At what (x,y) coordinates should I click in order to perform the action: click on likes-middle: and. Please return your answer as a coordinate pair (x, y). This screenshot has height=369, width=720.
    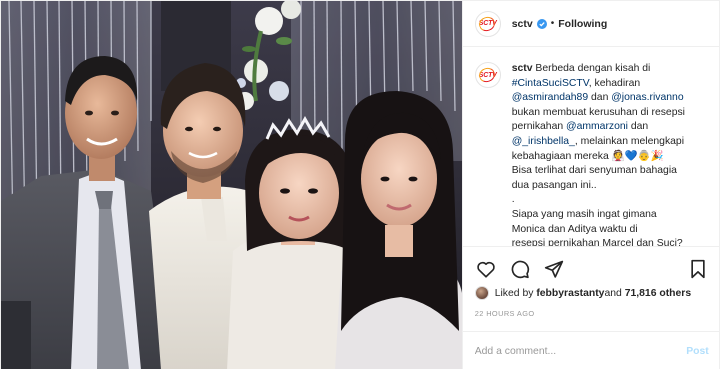
    Looking at the image, I should click on (613, 293).